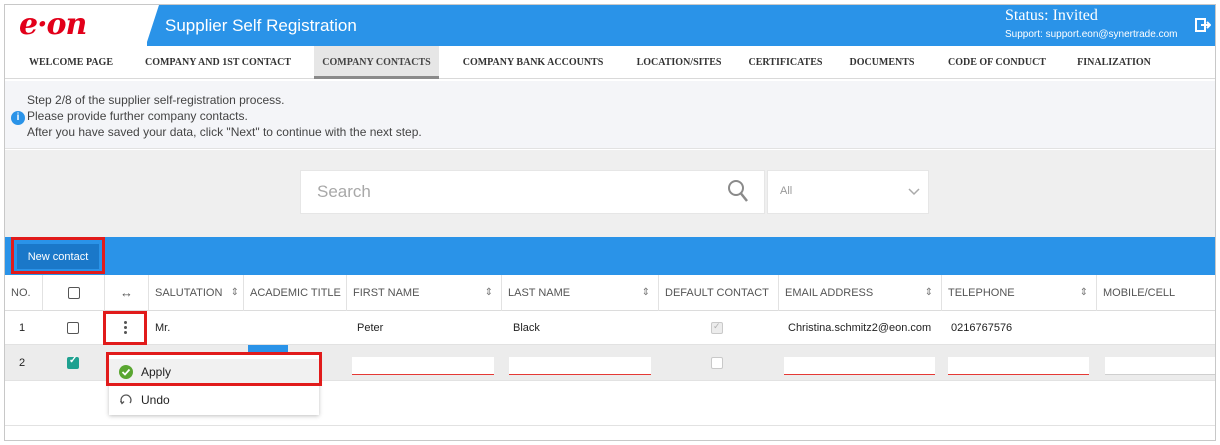  Describe the element at coordinates (580, 366) in the screenshot. I see `last-name-field` at that location.